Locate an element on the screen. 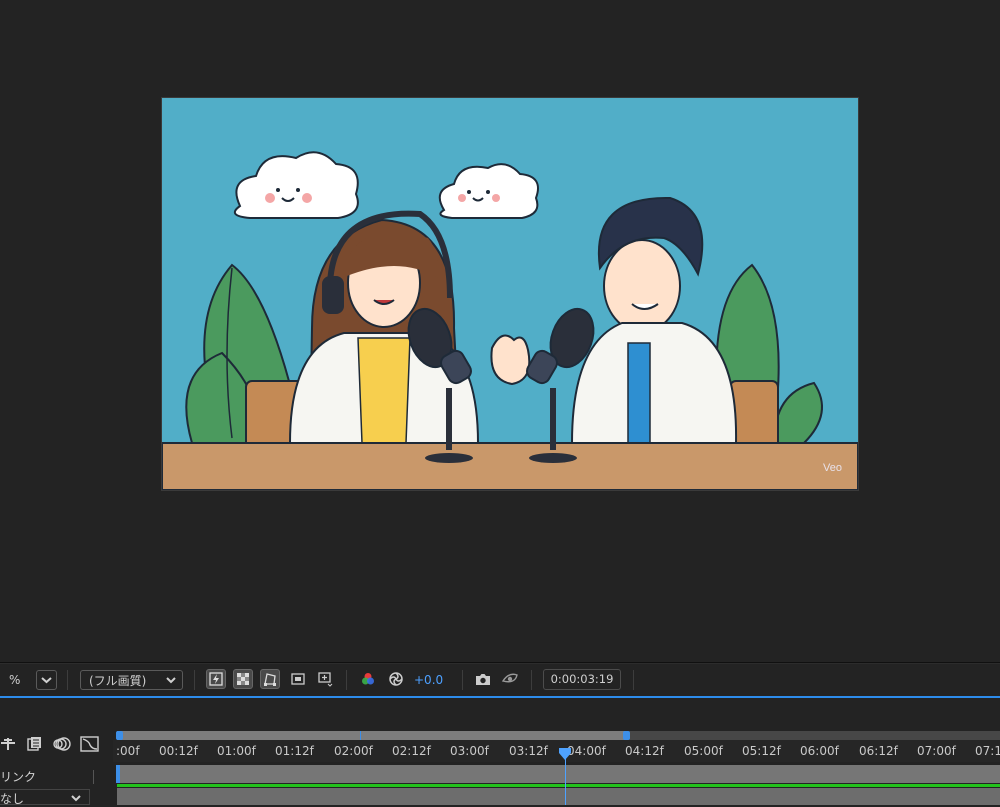 This screenshot has width=1000, height=807. fast-preview-icon is located at coordinates (216, 679).